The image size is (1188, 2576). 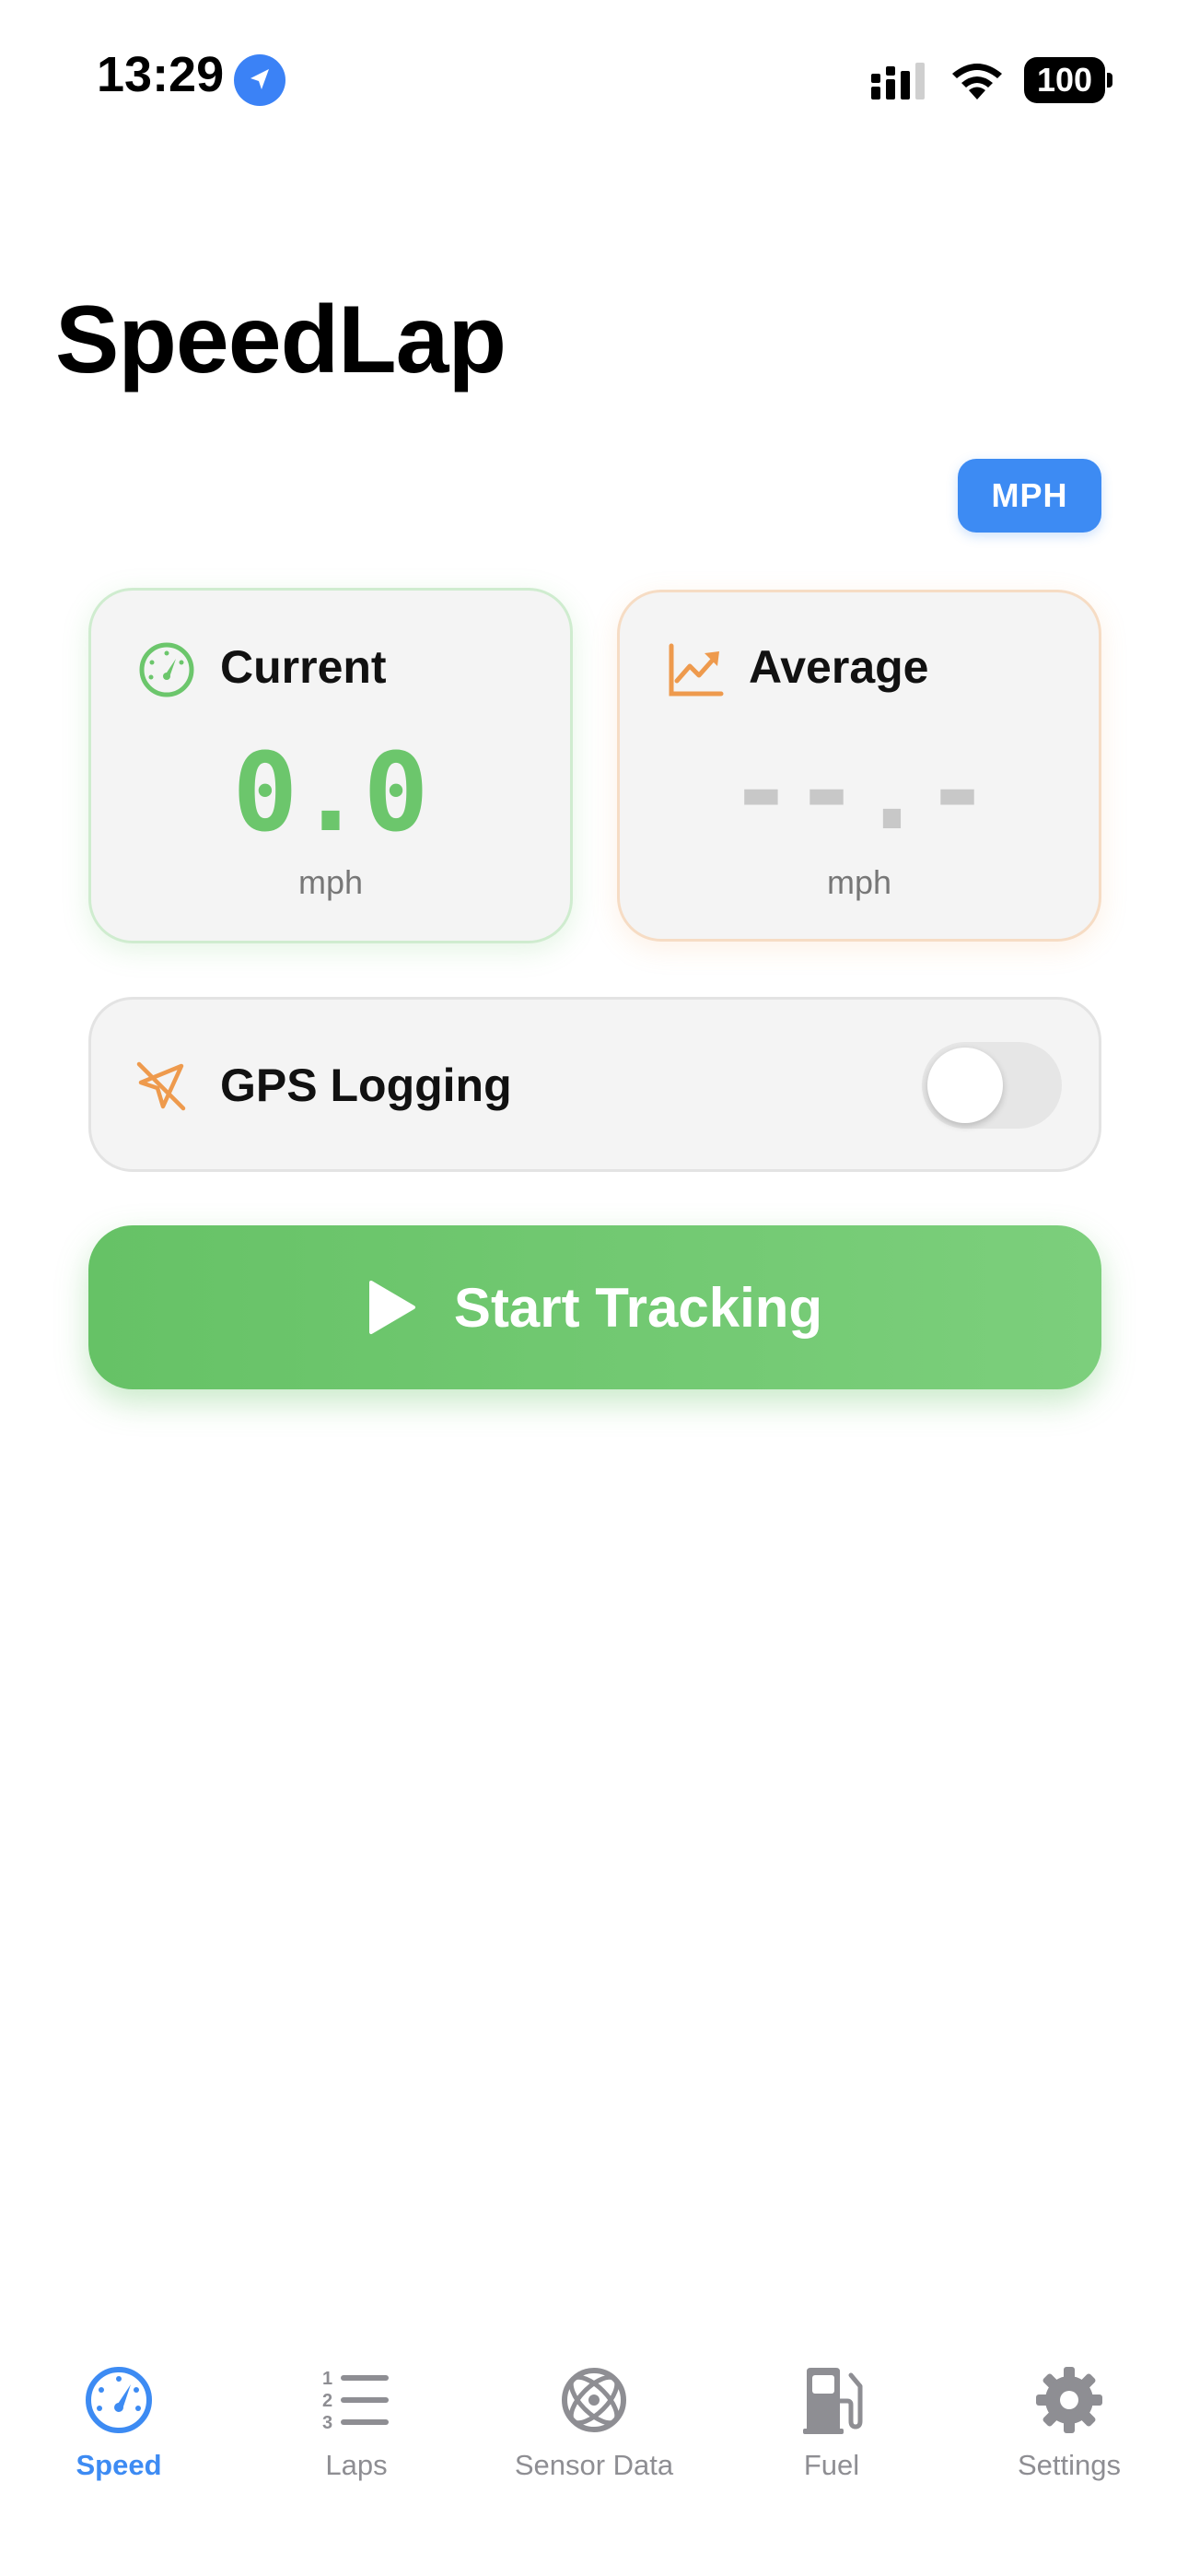 What do you see at coordinates (832, 2400) in the screenshot?
I see `fuel-pump-icon` at bounding box center [832, 2400].